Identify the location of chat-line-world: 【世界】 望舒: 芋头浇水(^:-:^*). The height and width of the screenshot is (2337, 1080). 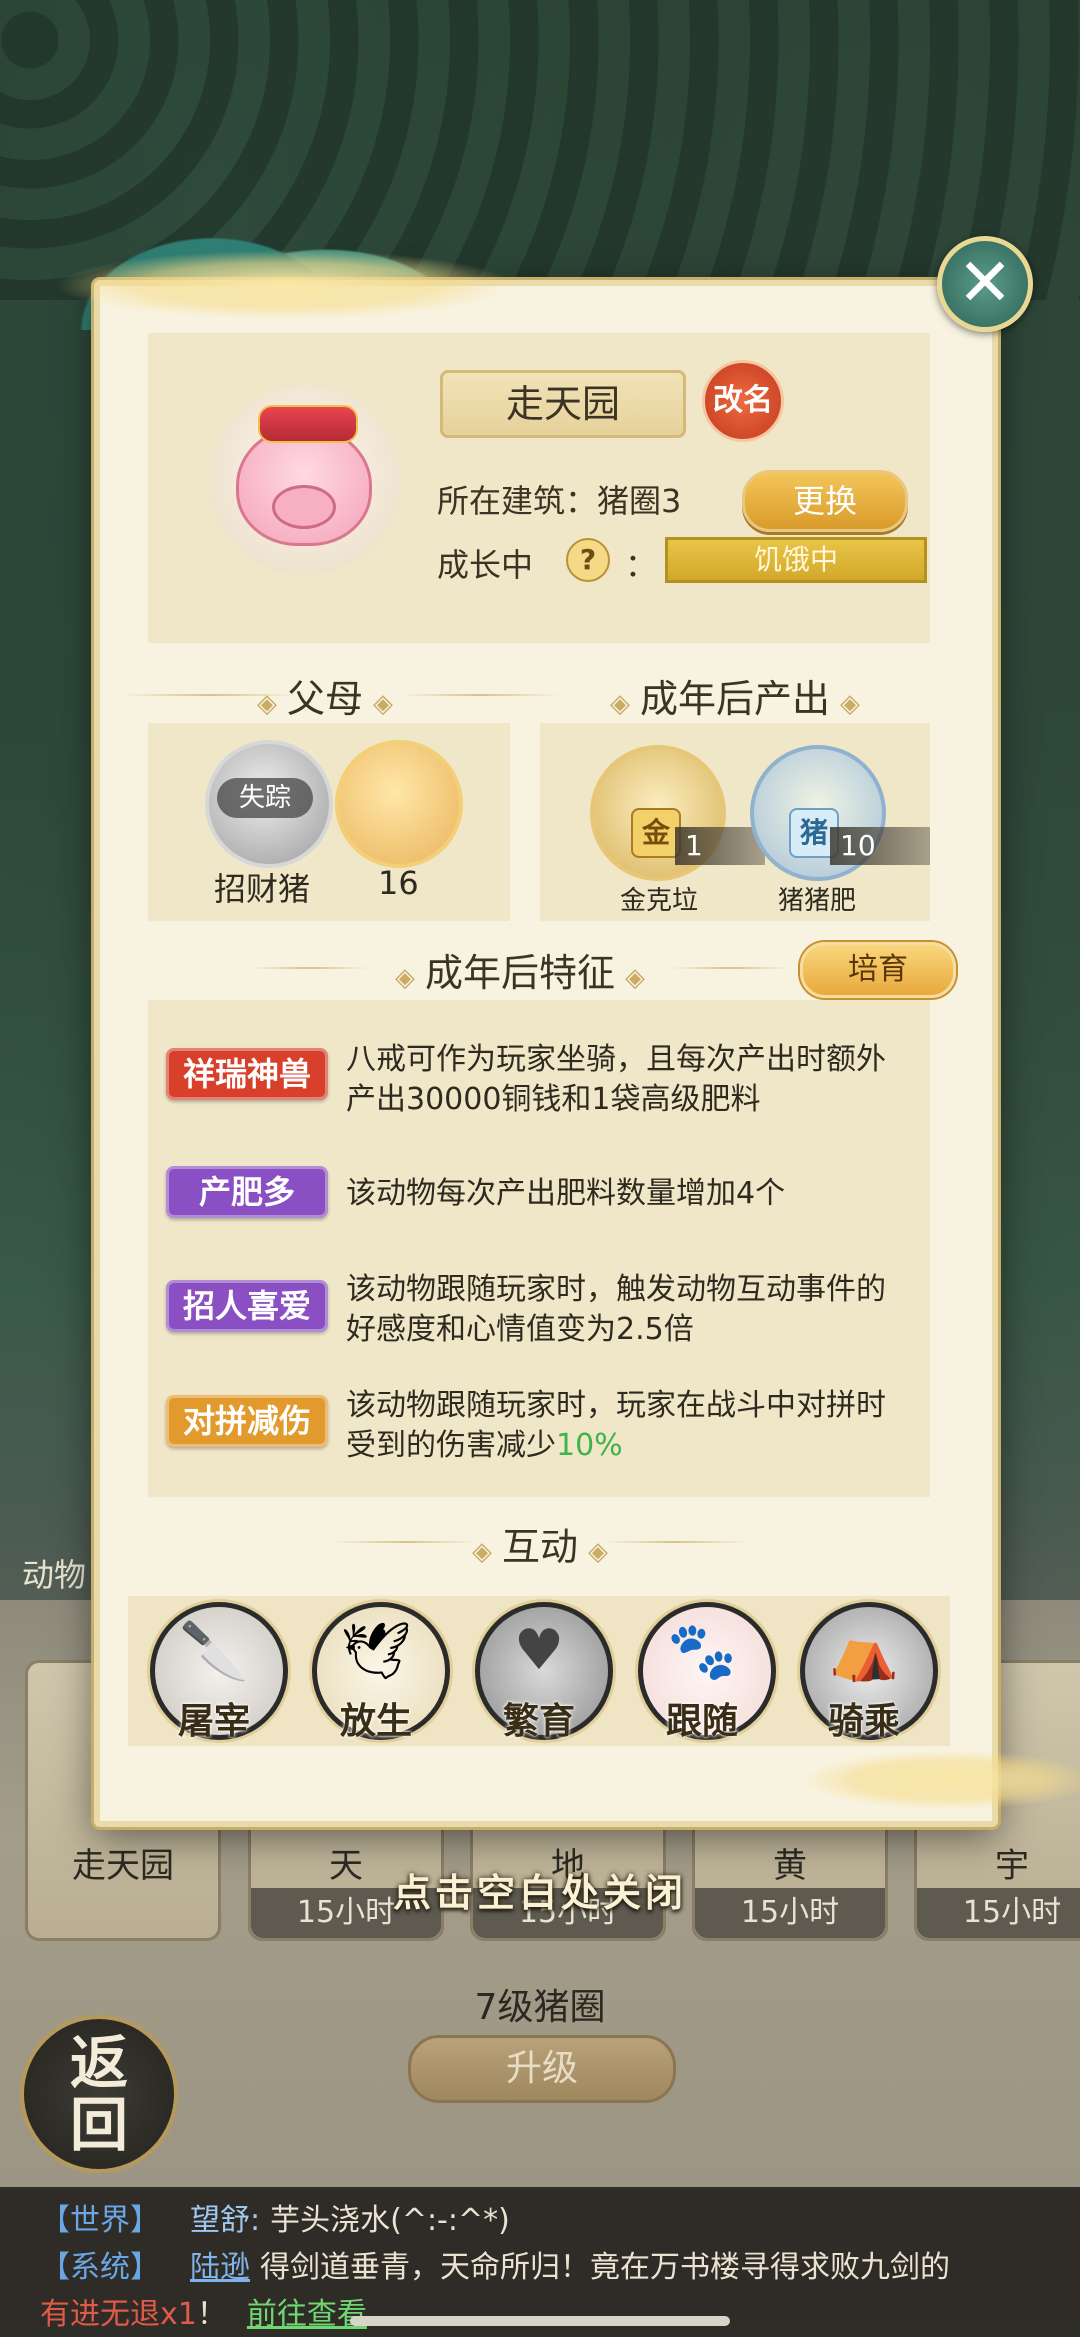
(275, 2217).